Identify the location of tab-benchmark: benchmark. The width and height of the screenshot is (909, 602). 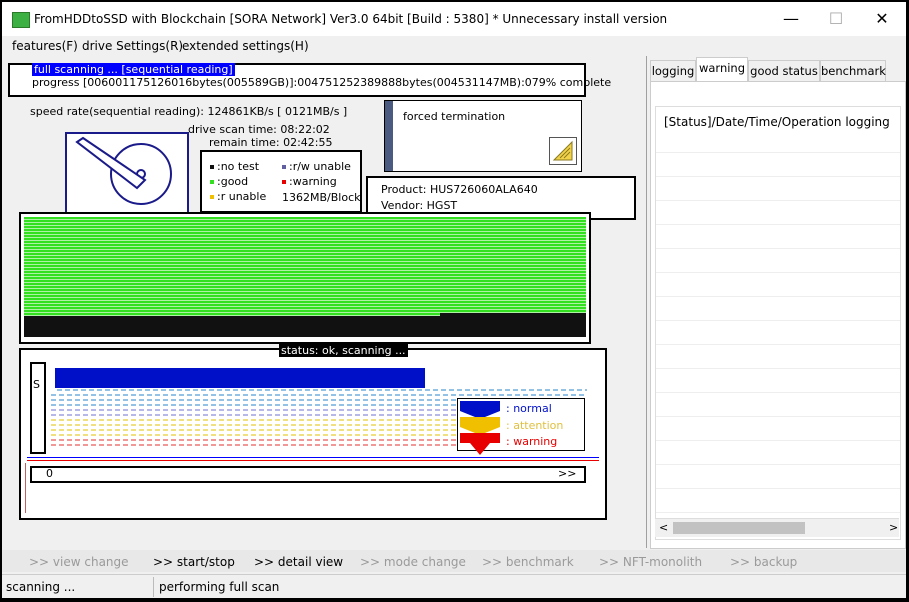
(853, 70).